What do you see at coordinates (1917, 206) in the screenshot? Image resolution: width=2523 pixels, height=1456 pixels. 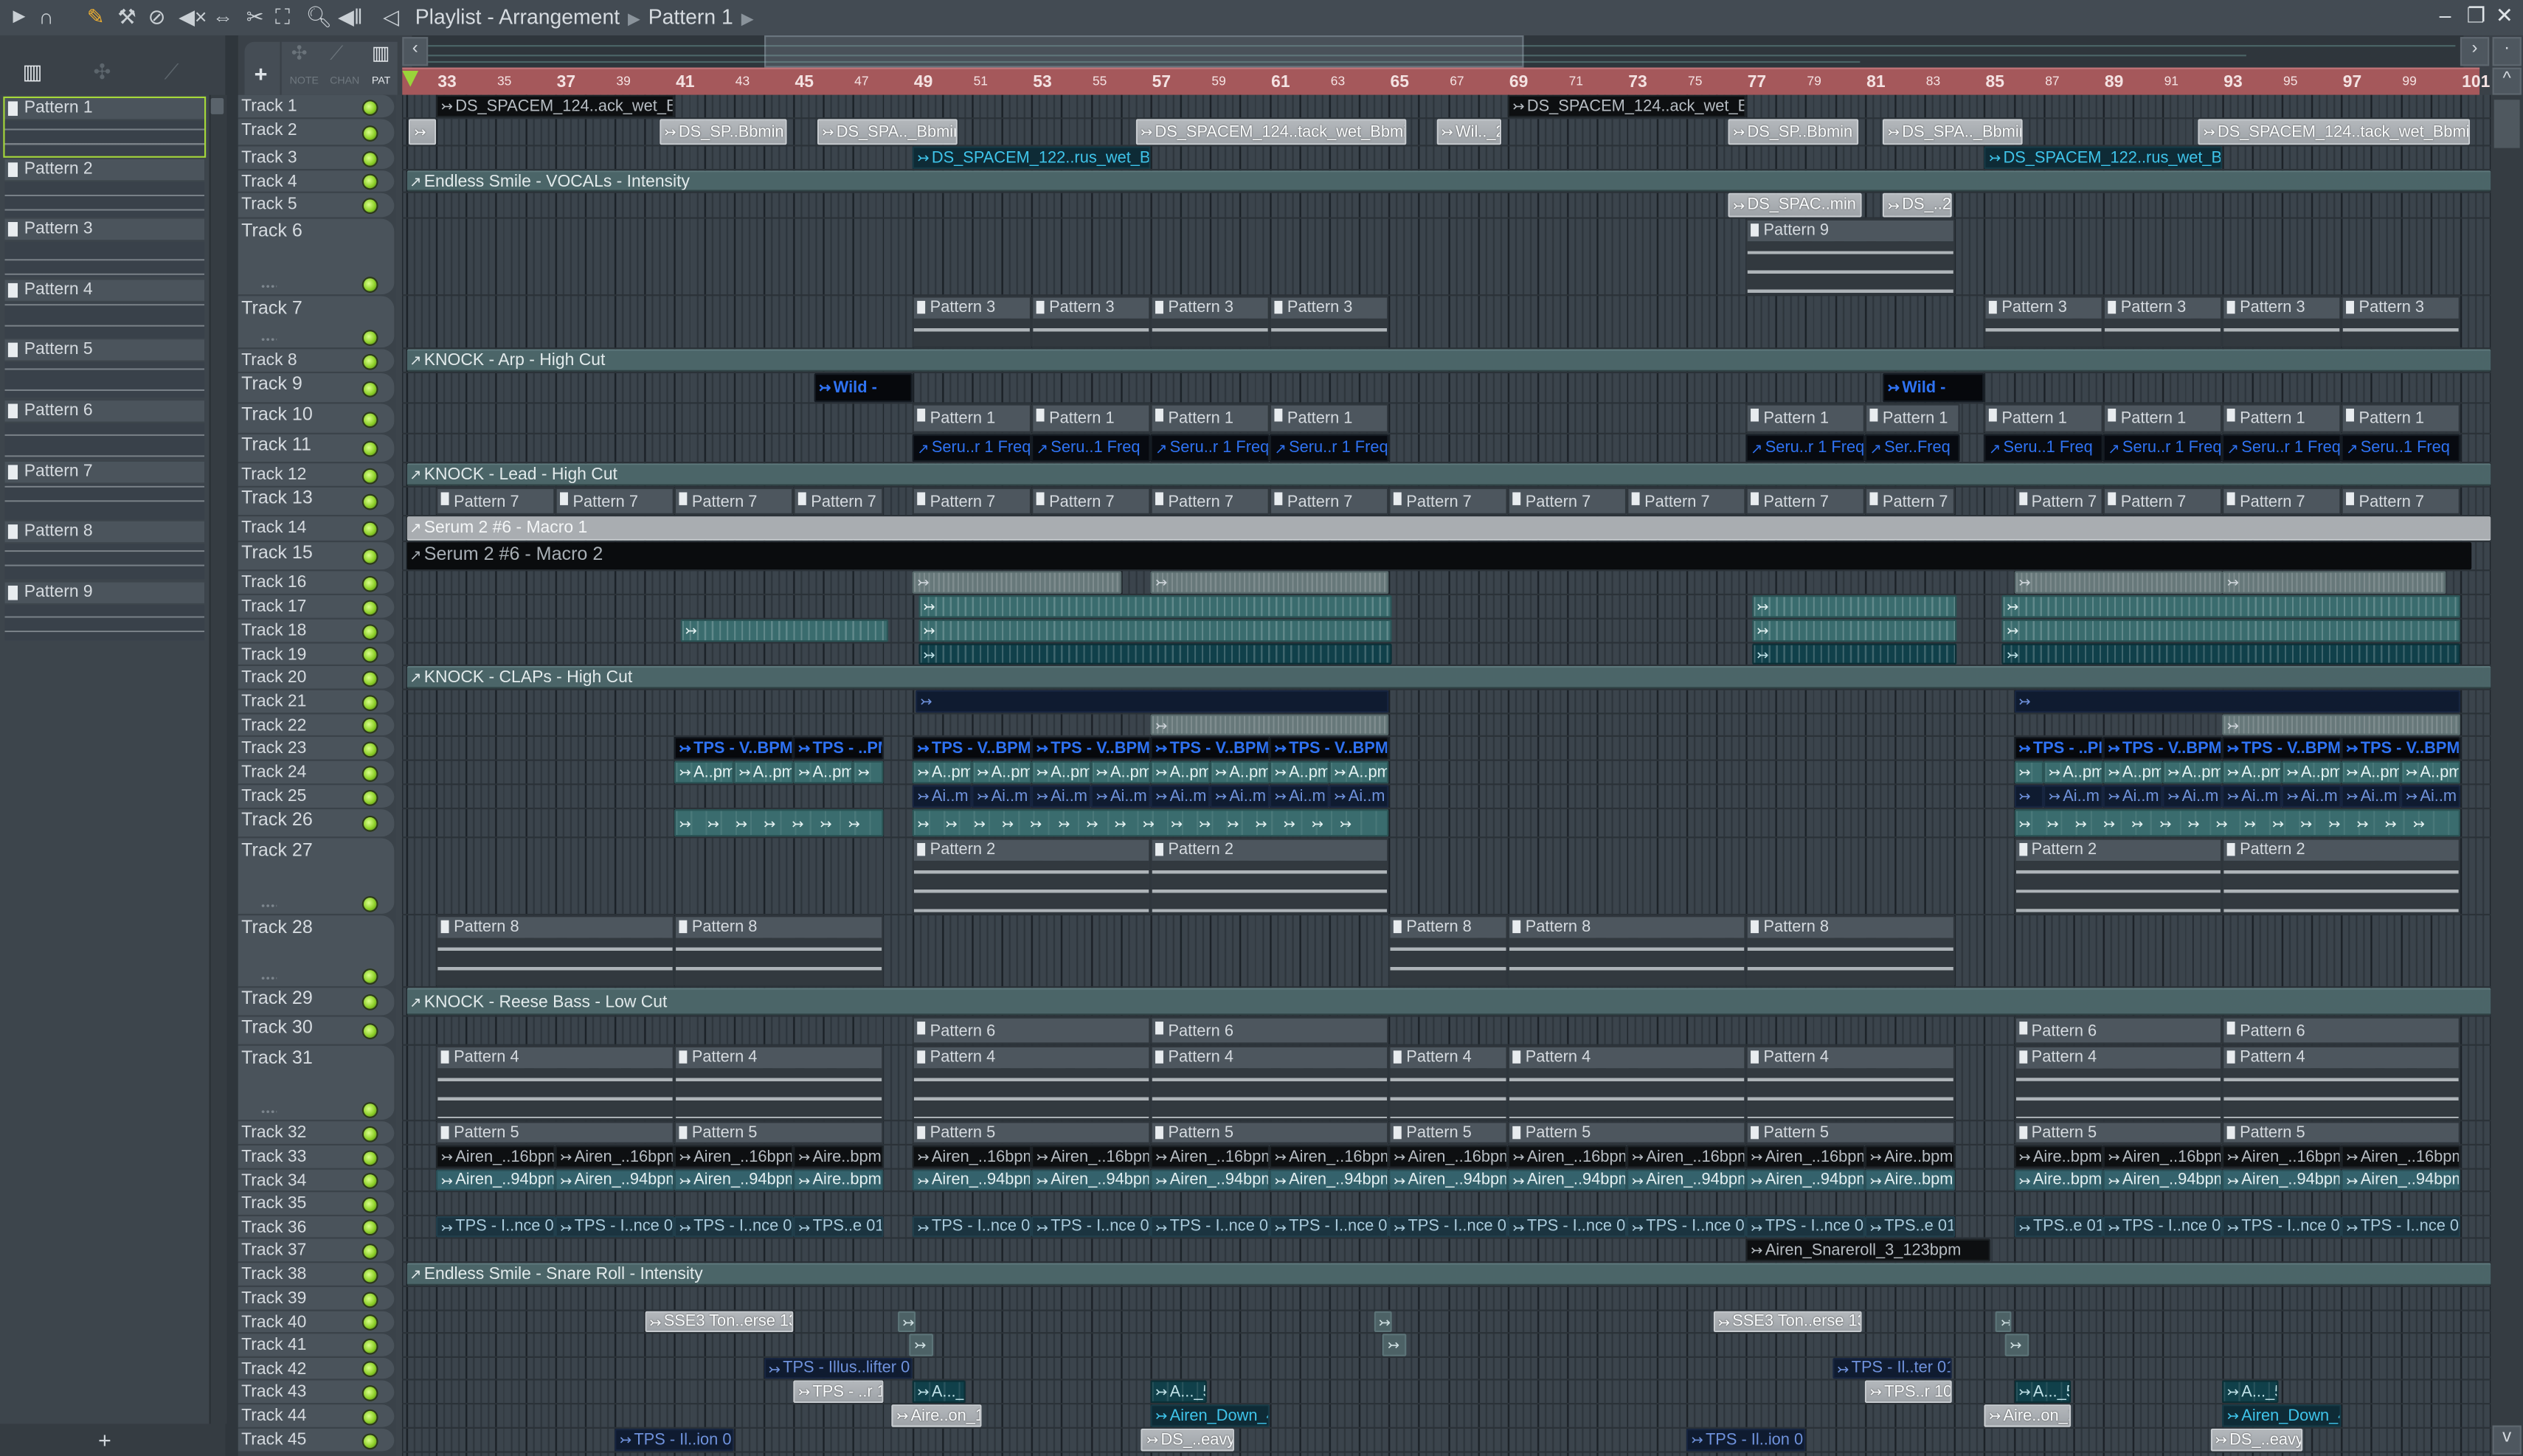 I see `audio-clip: ↣ DS_..2` at bounding box center [1917, 206].